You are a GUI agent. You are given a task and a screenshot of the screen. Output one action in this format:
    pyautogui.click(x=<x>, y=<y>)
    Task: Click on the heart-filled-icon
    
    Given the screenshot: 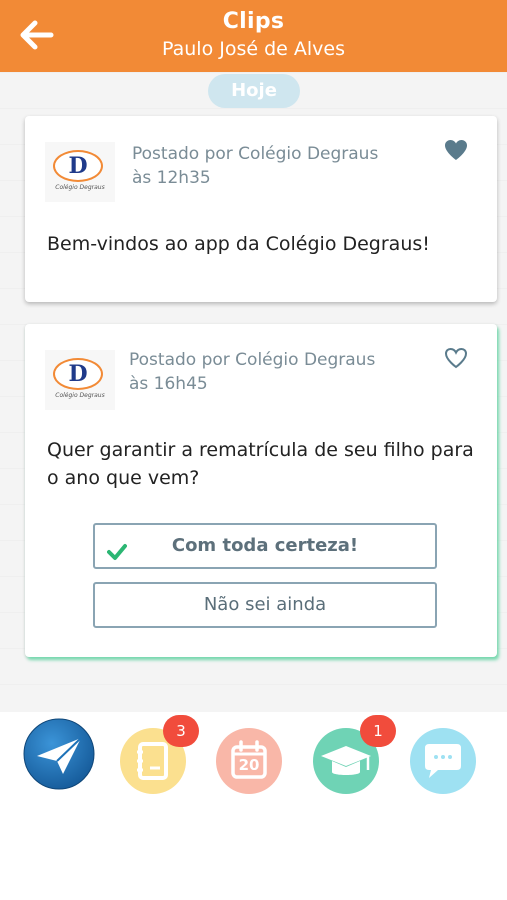 What is the action you would take?
    pyautogui.click(x=456, y=150)
    